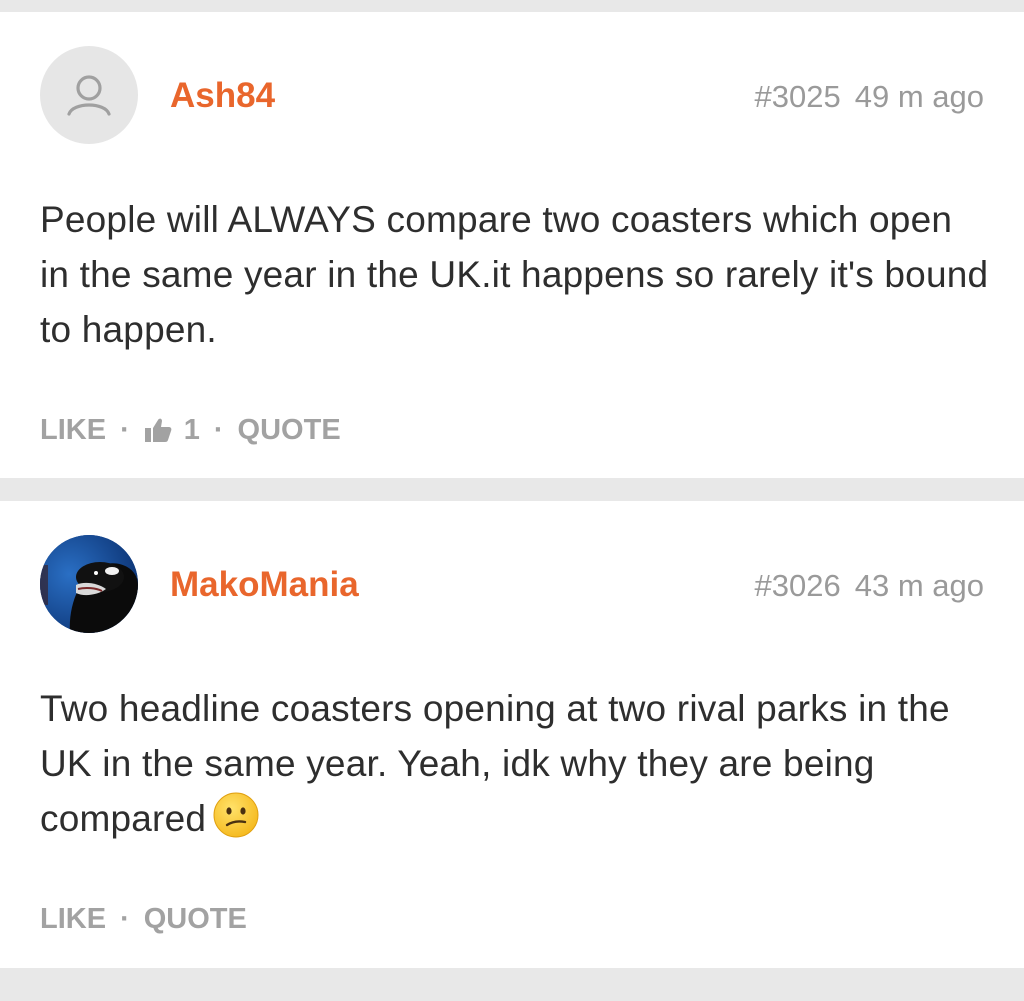  I want to click on confused-face-emoji, so click(236, 815).